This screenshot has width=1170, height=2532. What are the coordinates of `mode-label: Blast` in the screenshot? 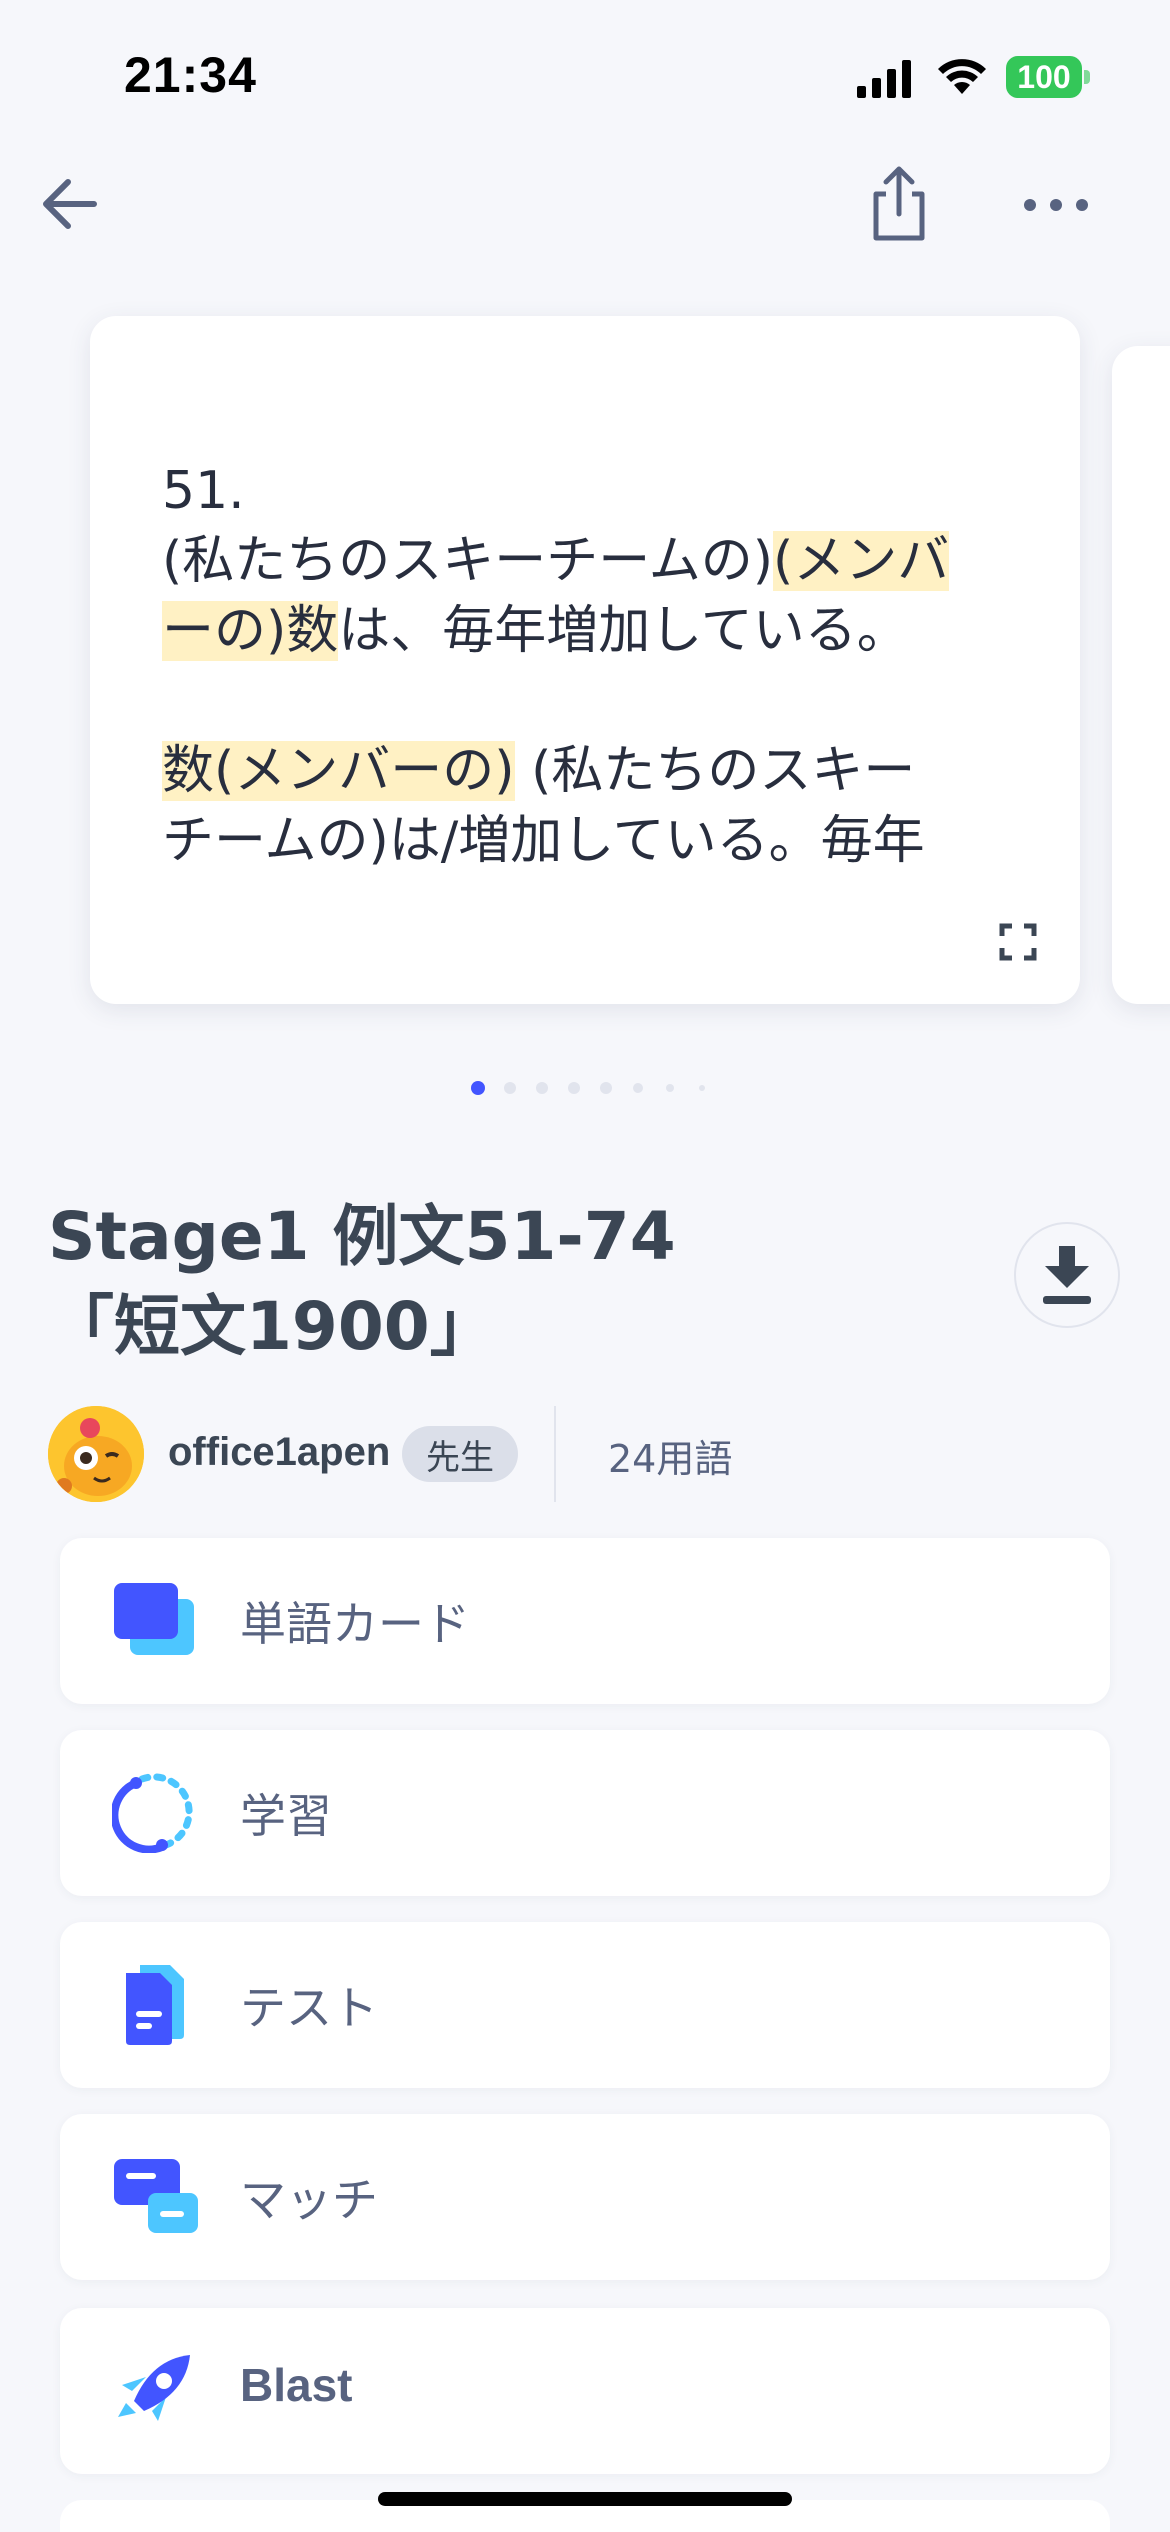 It's located at (296, 2385).